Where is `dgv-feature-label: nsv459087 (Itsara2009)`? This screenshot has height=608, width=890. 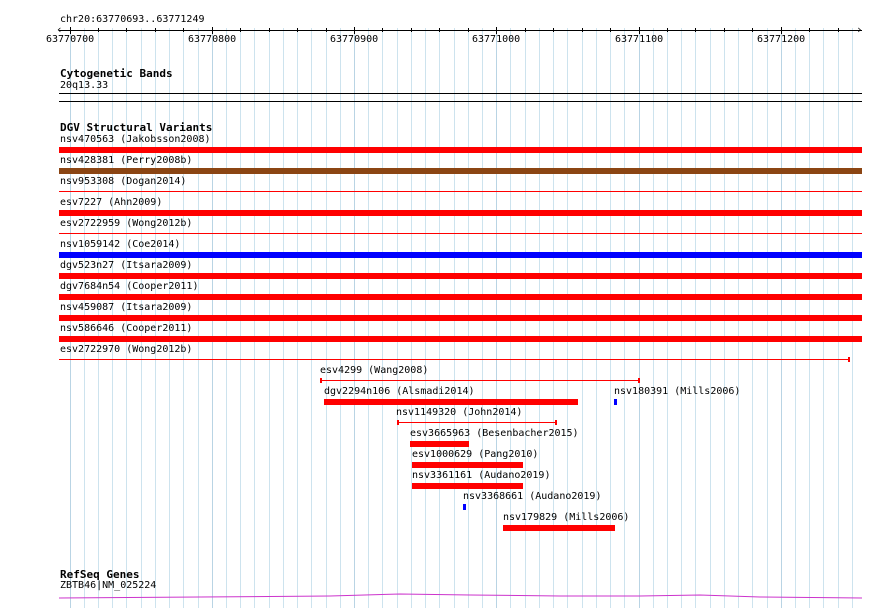 dgv-feature-label: nsv459087 (Itsara2009) is located at coordinates (126, 308).